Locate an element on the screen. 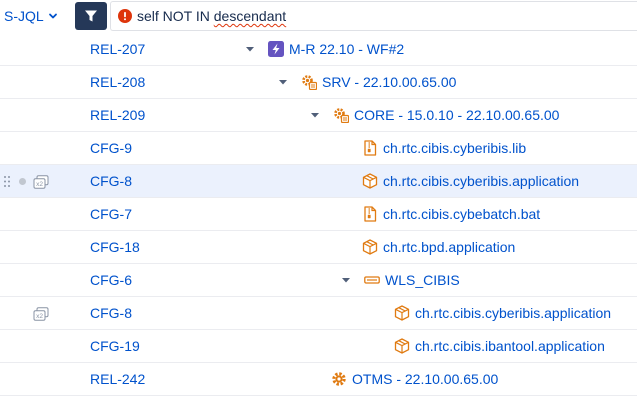  issue-key-link: CFG-7 is located at coordinates (111, 214).